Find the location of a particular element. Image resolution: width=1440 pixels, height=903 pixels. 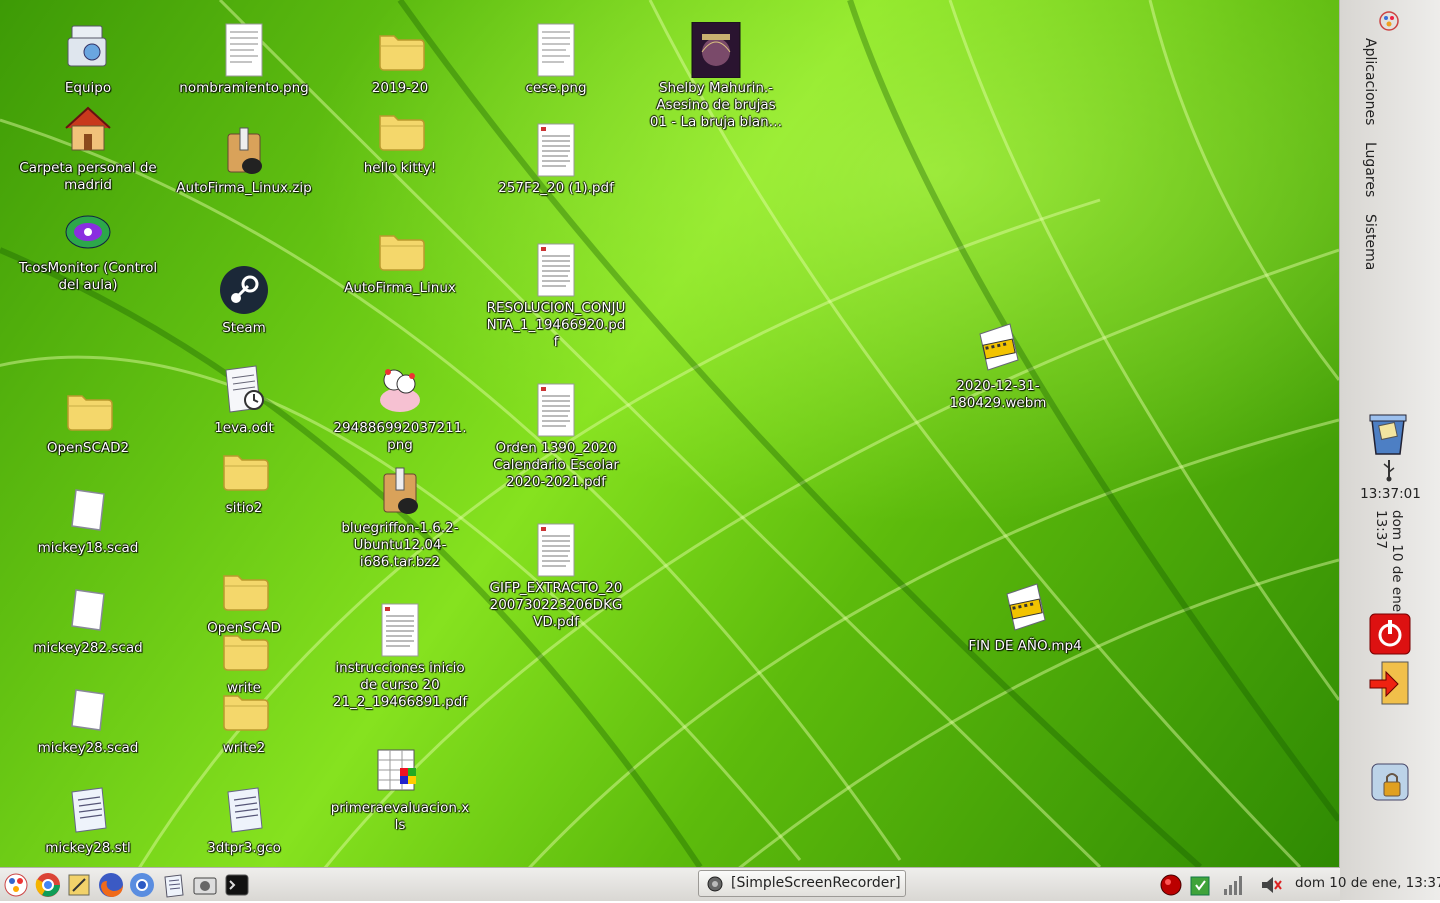

desktop-icon: 1eva.odt is located at coordinates (244, 399).